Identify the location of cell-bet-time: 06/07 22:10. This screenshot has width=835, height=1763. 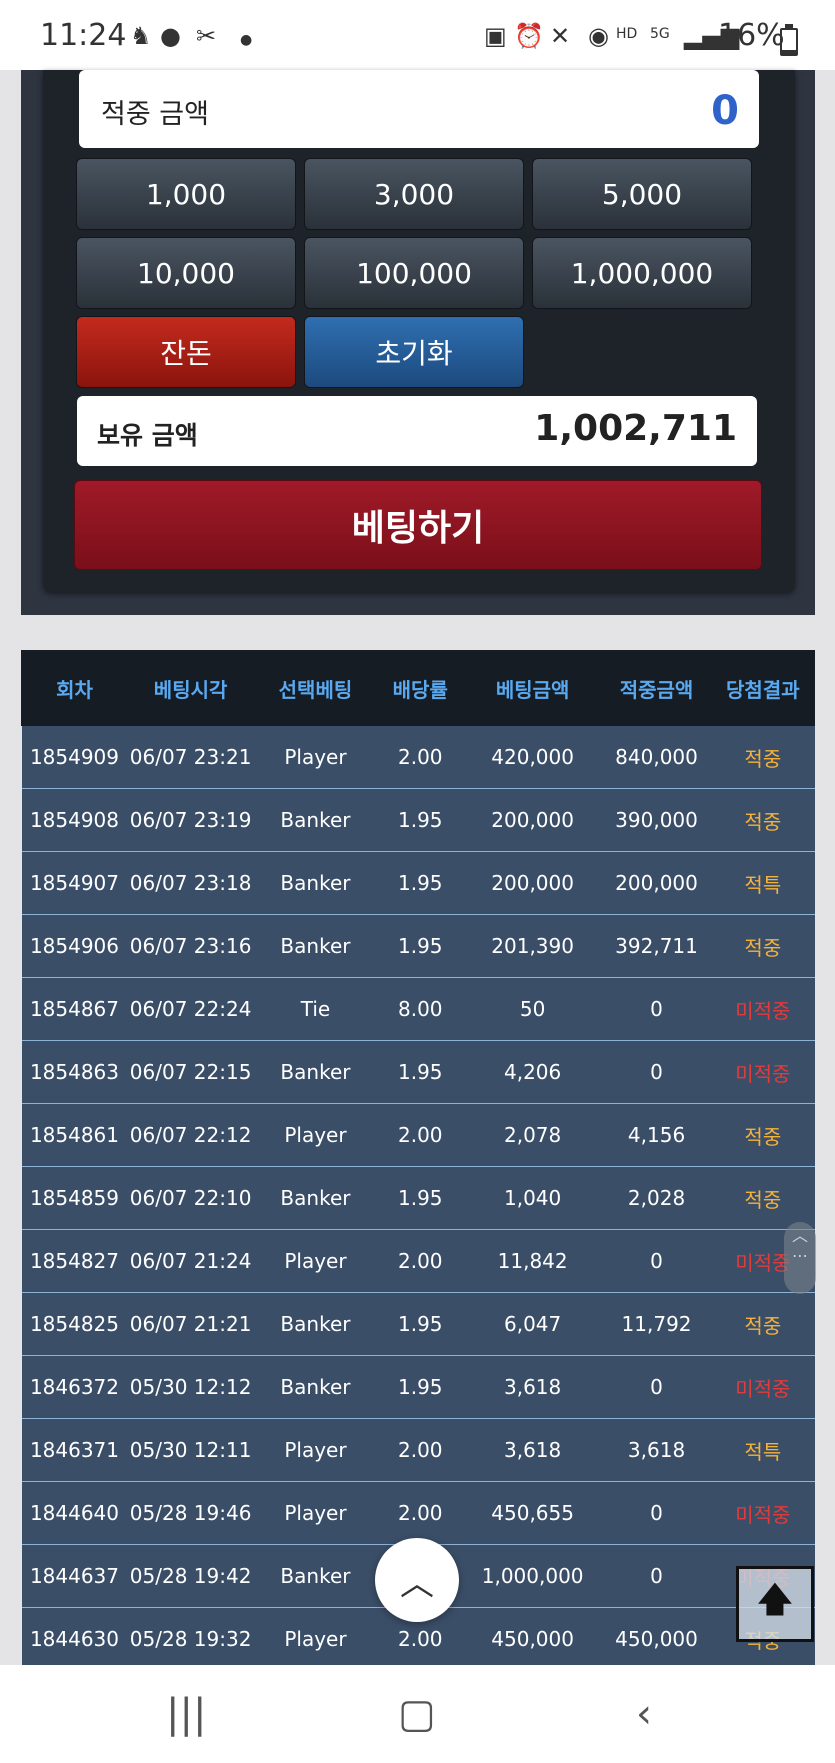
(190, 1198).